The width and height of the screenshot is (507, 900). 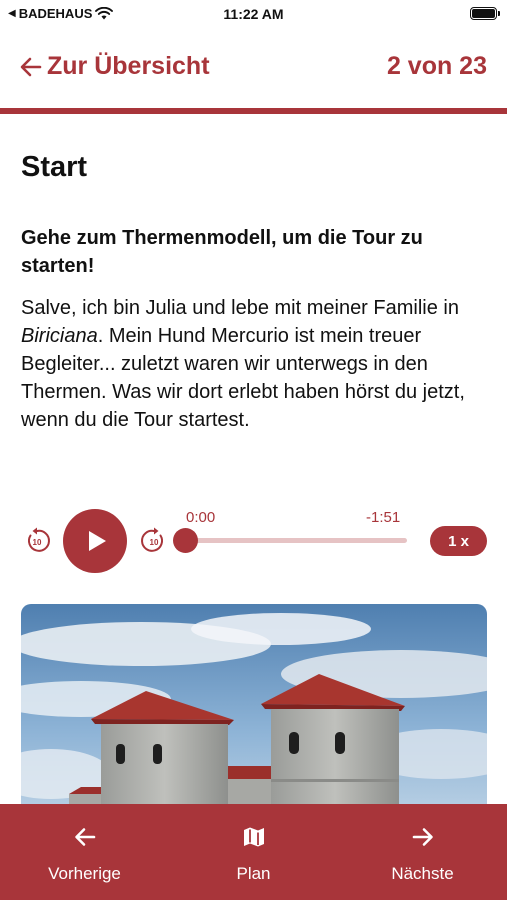 What do you see at coordinates (458, 541) in the screenshot?
I see `playback-speed-button: 1 x` at bounding box center [458, 541].